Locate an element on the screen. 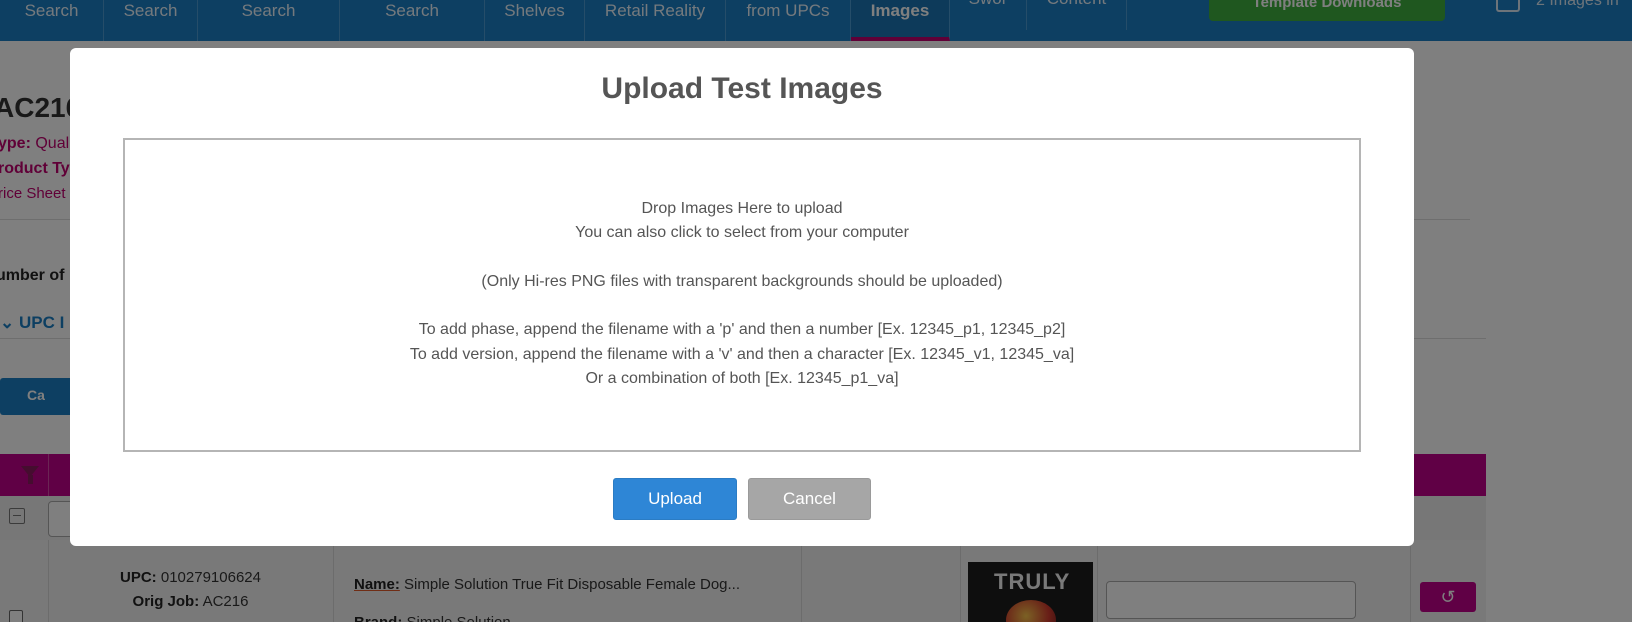  cancel-button: Cancel is located at coordinates (809, 499).